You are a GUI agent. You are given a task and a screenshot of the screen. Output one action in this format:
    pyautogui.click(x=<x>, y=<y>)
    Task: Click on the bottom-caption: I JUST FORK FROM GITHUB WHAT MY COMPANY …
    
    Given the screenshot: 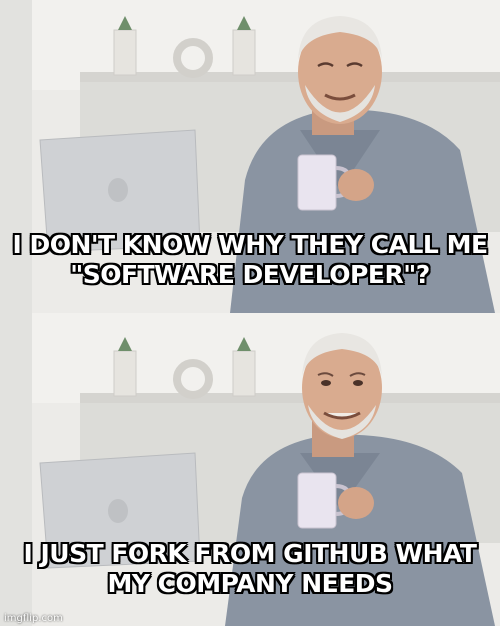 What is the action you would take?
    pyautogui.click(x=250, y=568)
    